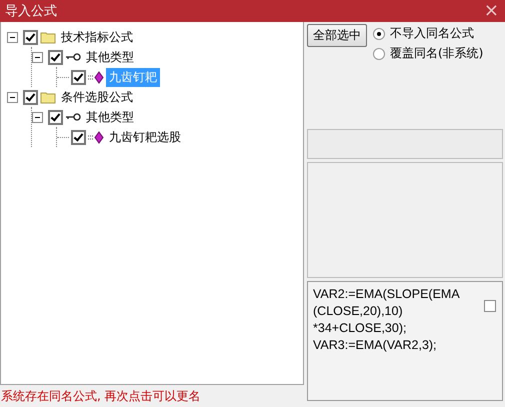 The height and width of the screenshot is (407, 505). I want to click on input-field, so click(405, 144).